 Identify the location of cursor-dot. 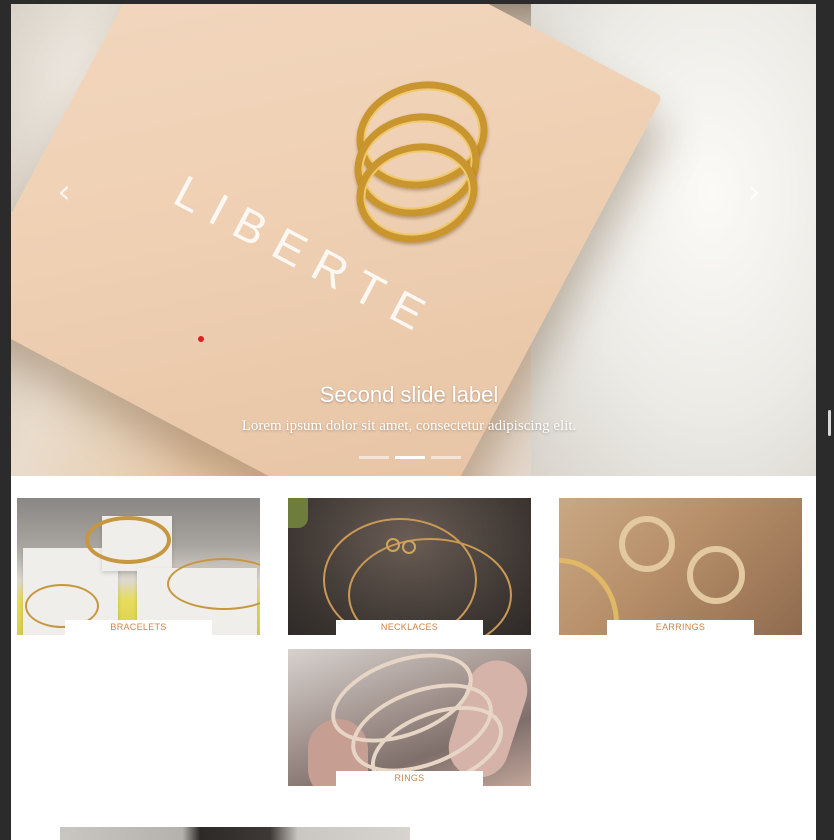
(201, 339).